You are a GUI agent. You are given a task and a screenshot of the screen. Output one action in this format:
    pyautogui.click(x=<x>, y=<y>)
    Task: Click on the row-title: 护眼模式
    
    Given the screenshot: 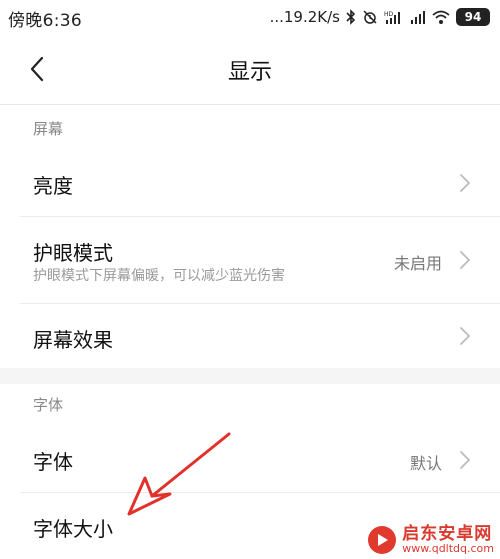 What is the action you would take?
    pyautogui.click(x=73, y=253)
    